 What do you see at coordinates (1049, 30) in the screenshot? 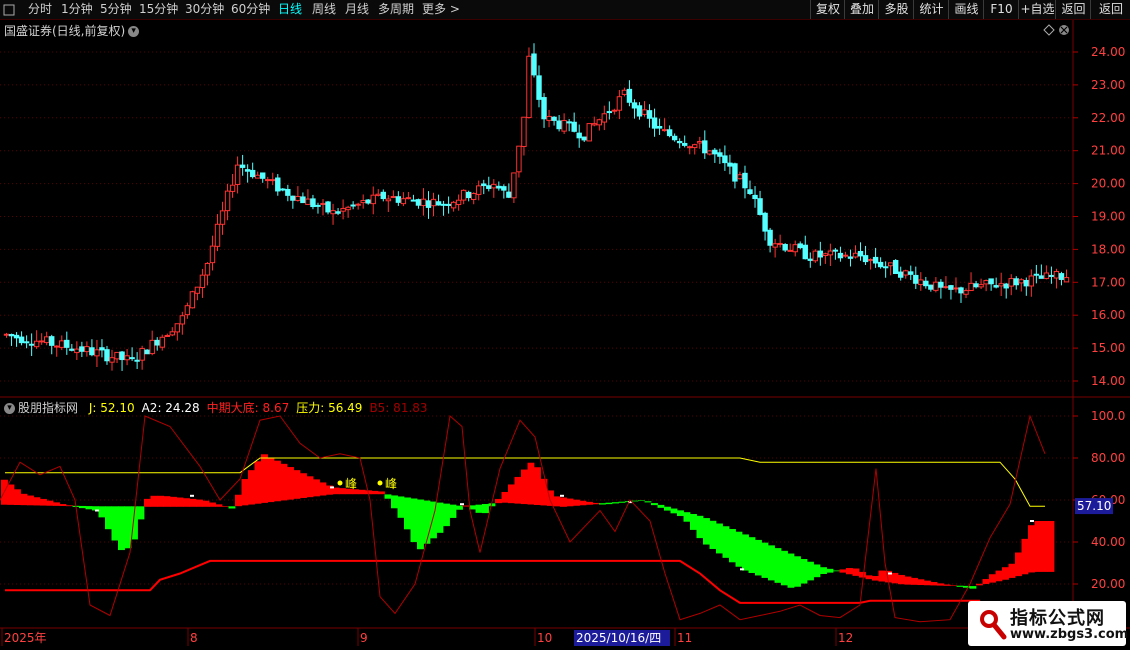
I see `diamond-icon` at bounding box center [1049, 30].